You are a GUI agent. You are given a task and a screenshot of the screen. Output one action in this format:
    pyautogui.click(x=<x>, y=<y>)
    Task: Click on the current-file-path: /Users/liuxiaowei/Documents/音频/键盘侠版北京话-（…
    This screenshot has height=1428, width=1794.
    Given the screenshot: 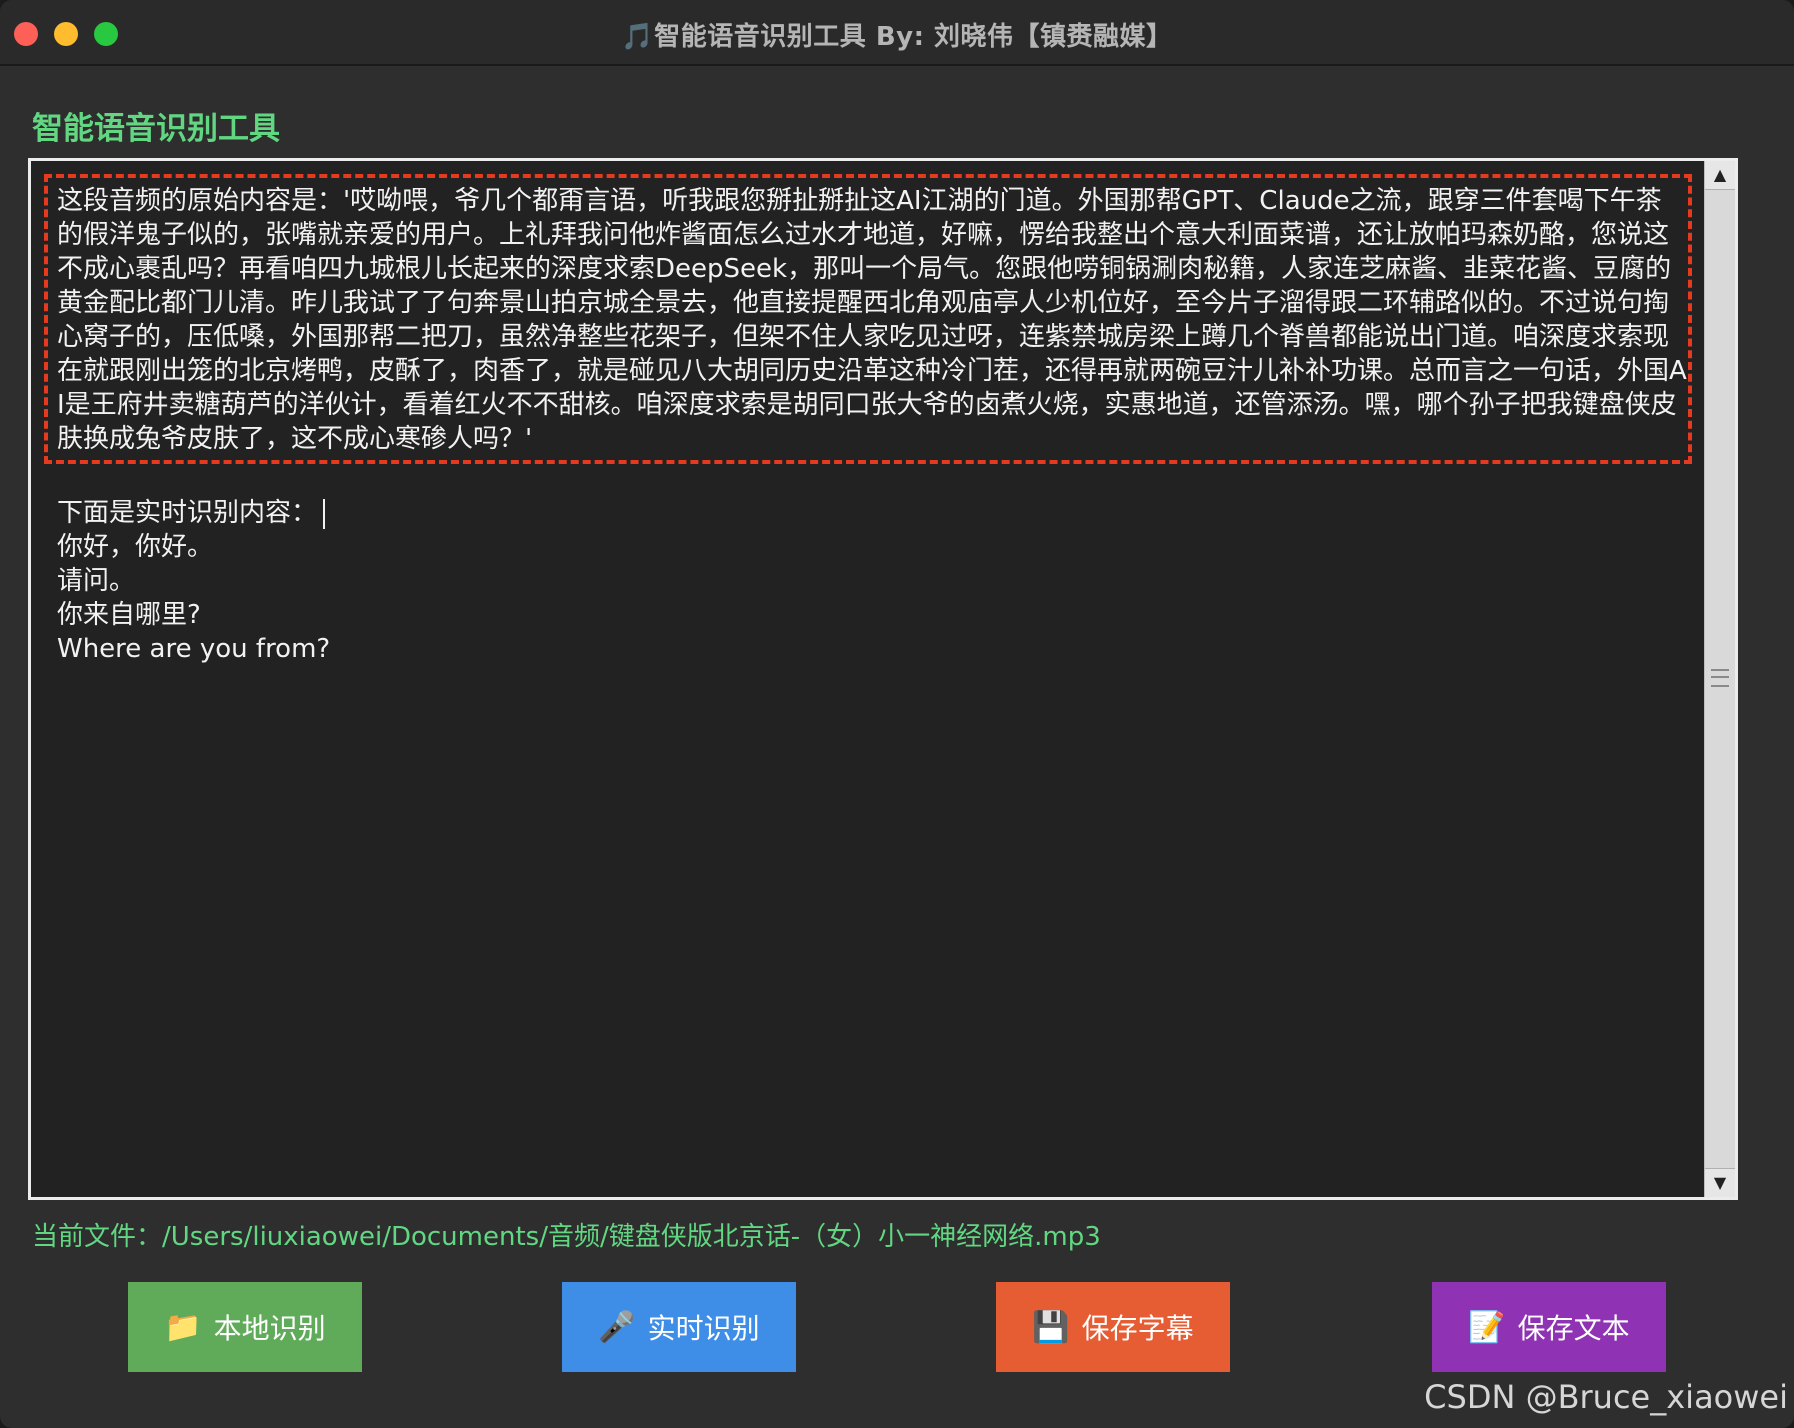 What is the action you would take?
    pyautogui.click(x=631, y=1237)
    